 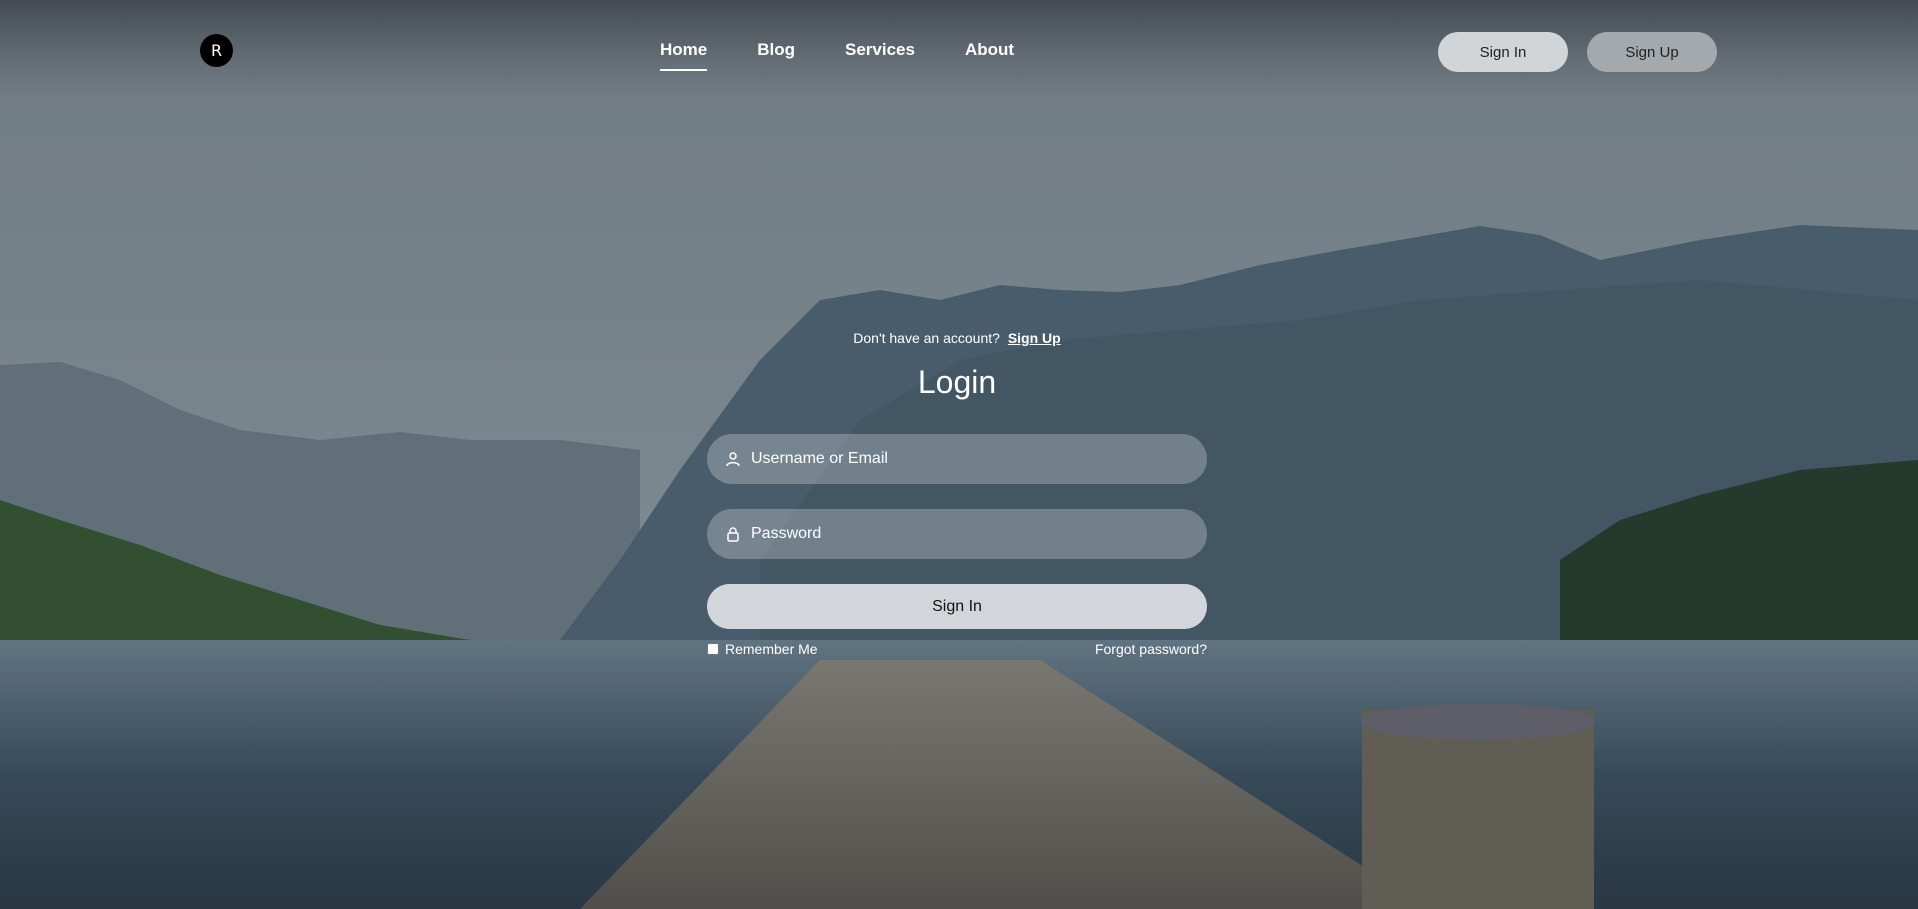 I want to click on forgot-password-link: Forgot password?, so click(x=1151, y=649).